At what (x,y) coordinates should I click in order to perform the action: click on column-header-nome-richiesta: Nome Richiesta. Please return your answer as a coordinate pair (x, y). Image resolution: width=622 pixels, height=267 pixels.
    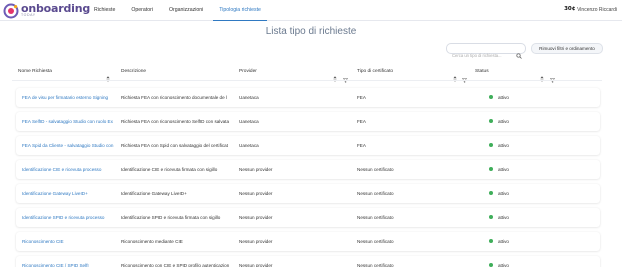
    Looking at the image, I should click on (35, 72).